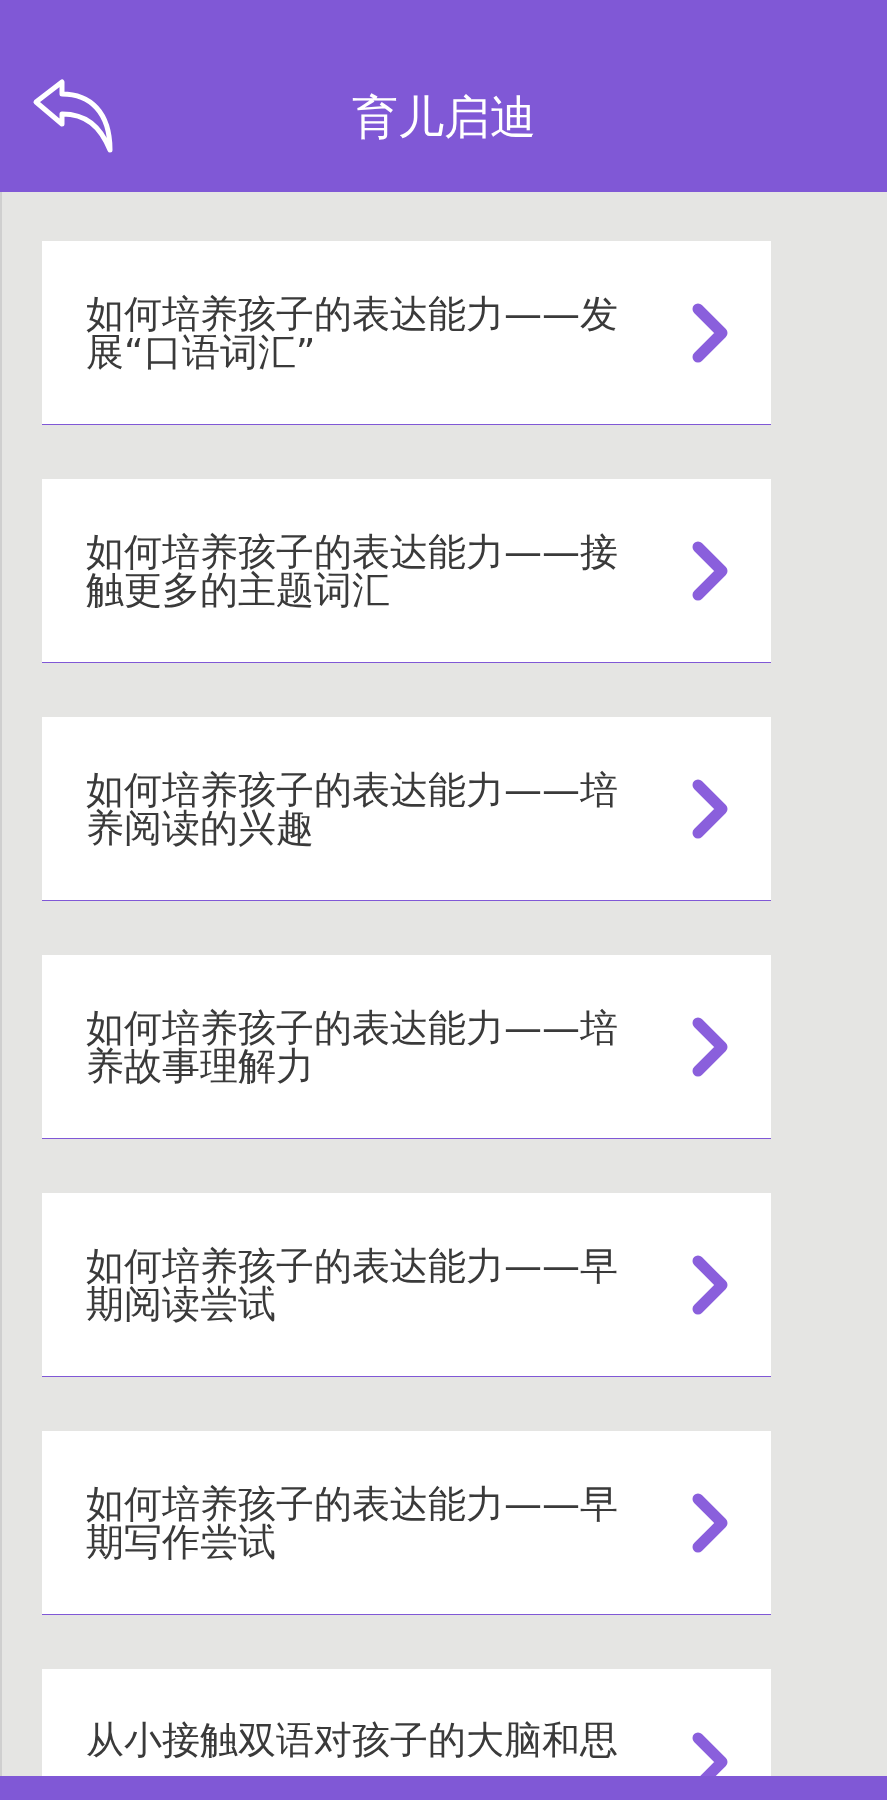 This screenshot has width=887, height=1800. Describe the element at coordinates (406, 809) in the screenshot. I see `article-item: 如何培养孩子的表达能力——培养阅读的兴趣` at that location.